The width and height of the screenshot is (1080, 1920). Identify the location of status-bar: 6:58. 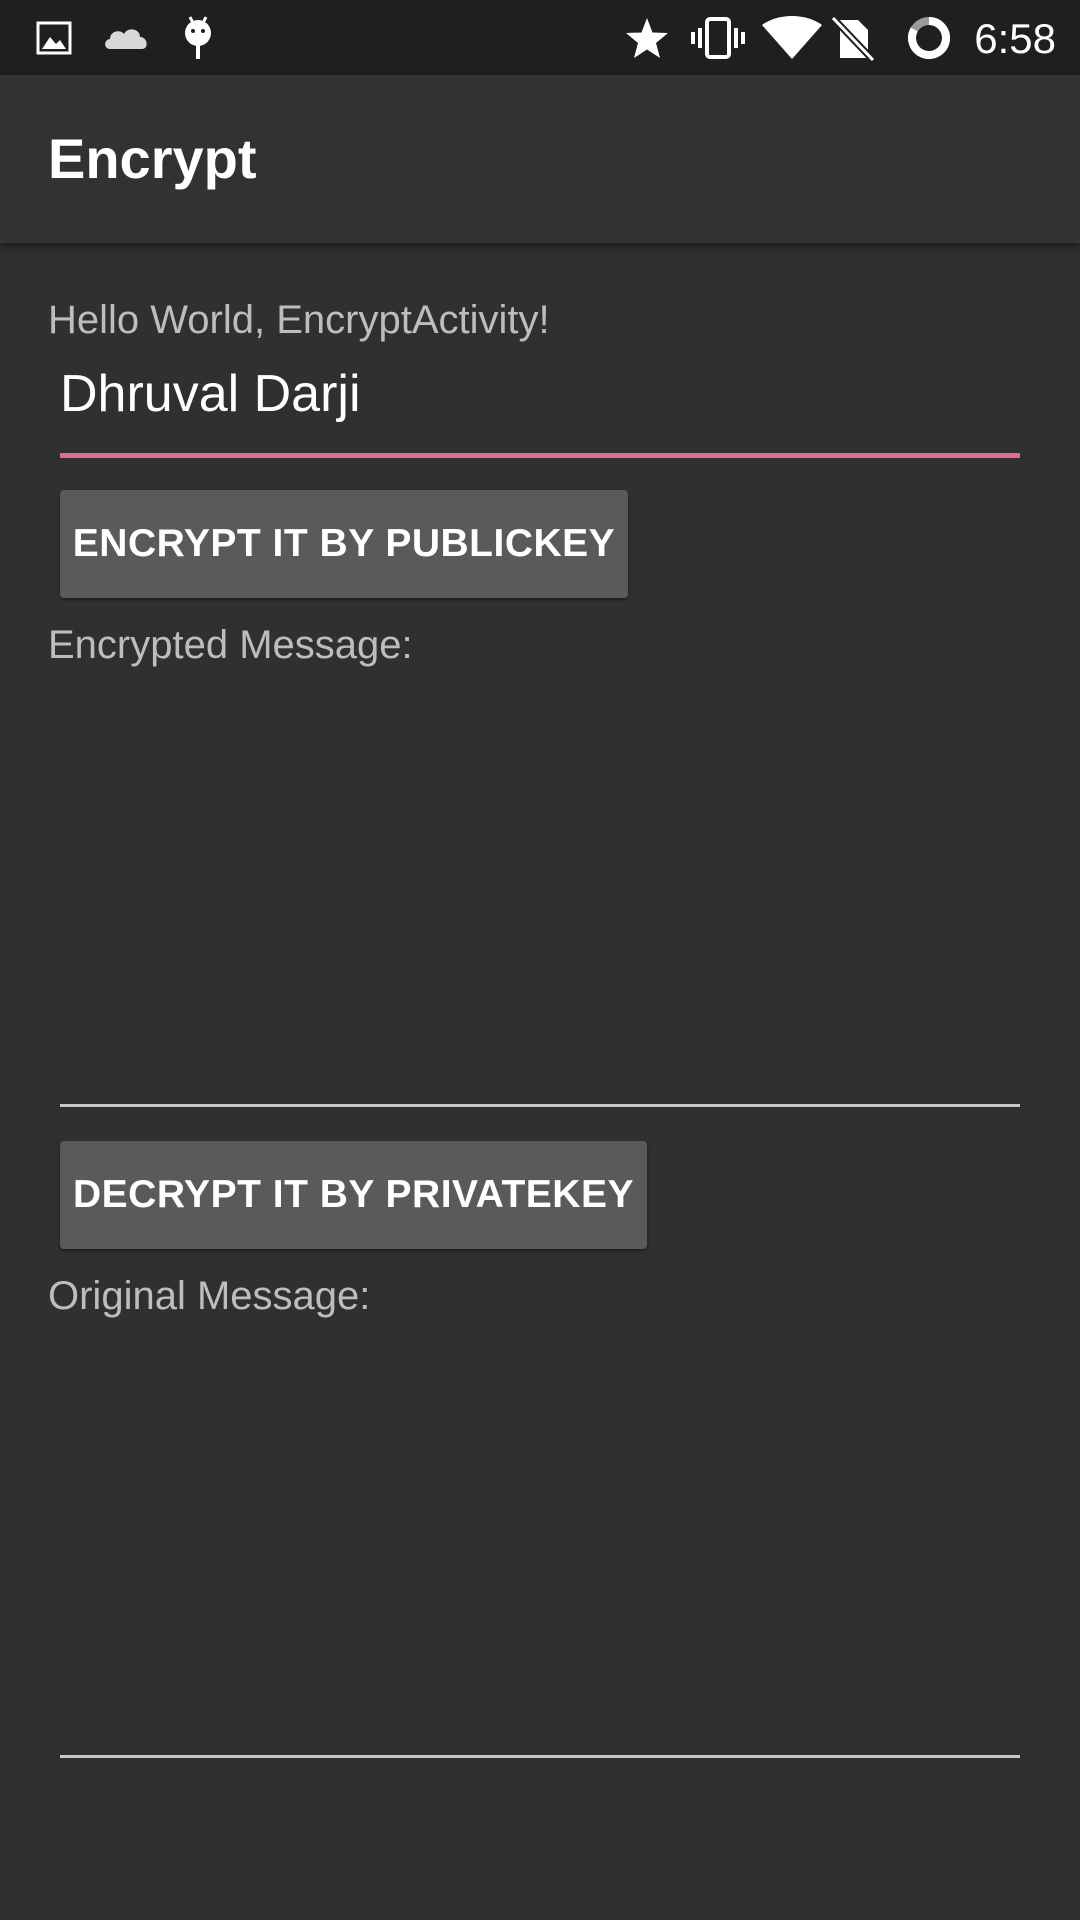
(540, 37).